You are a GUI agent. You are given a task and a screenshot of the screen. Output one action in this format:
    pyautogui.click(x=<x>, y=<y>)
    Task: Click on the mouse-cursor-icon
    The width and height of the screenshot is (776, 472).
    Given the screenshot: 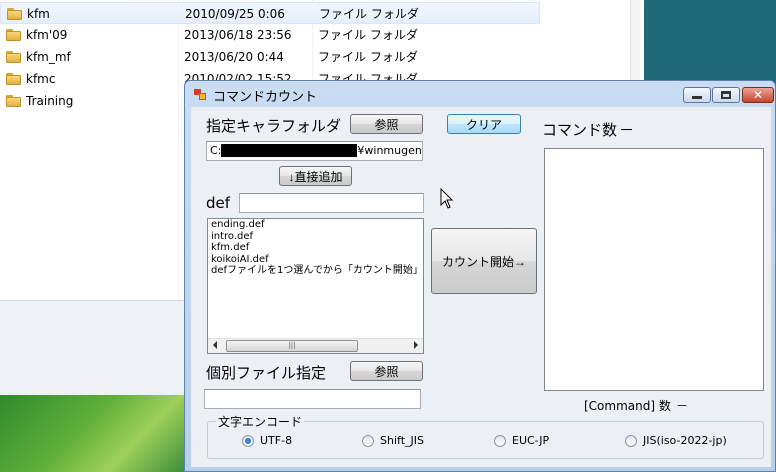 What is the action you would take?
    pyautogui.click(x=447, y=198)
    